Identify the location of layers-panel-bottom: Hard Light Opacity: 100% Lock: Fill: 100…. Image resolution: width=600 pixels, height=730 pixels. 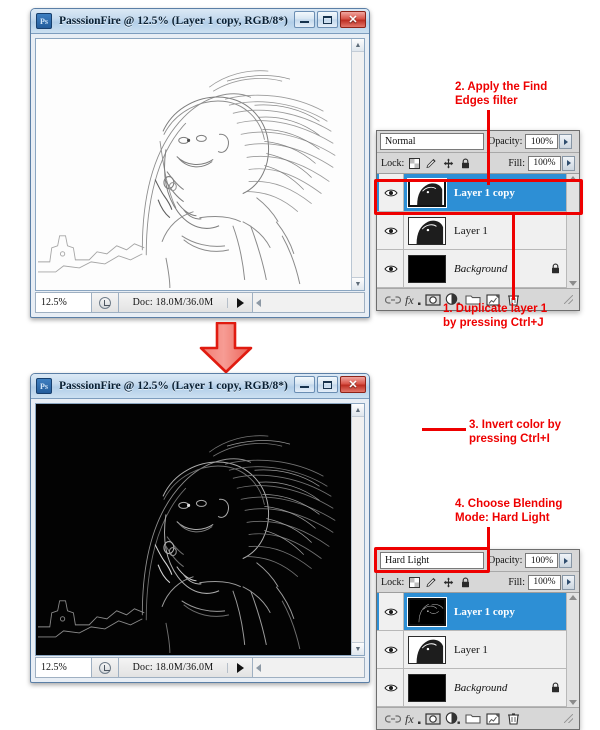
(478, 639).